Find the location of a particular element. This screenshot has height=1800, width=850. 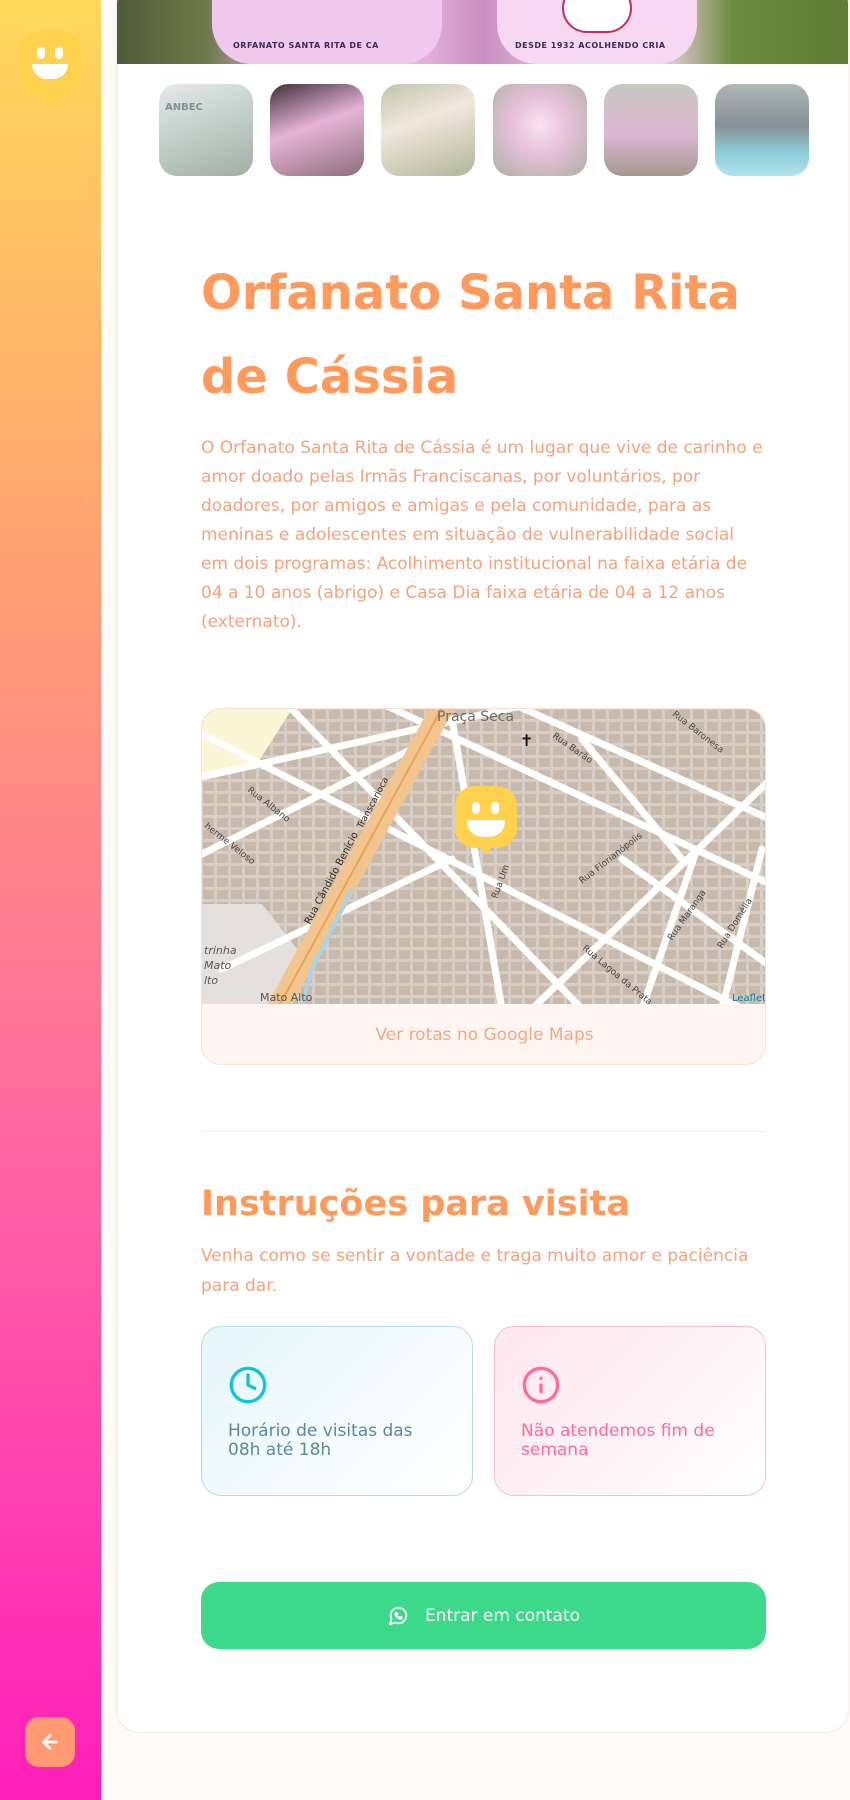

whatsapp-icon is located at coordinates (398, 1615).